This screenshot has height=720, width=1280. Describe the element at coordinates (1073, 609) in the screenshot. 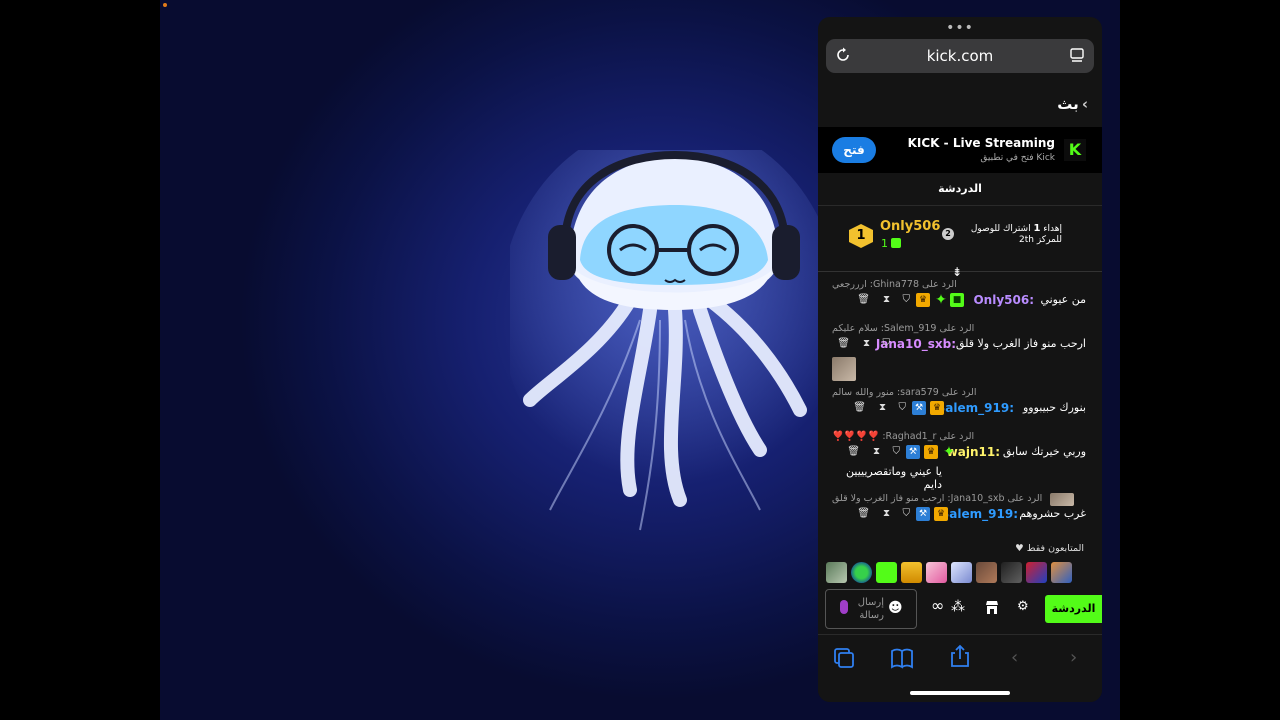

I see `chat-send-button: الدردشة` at that location.